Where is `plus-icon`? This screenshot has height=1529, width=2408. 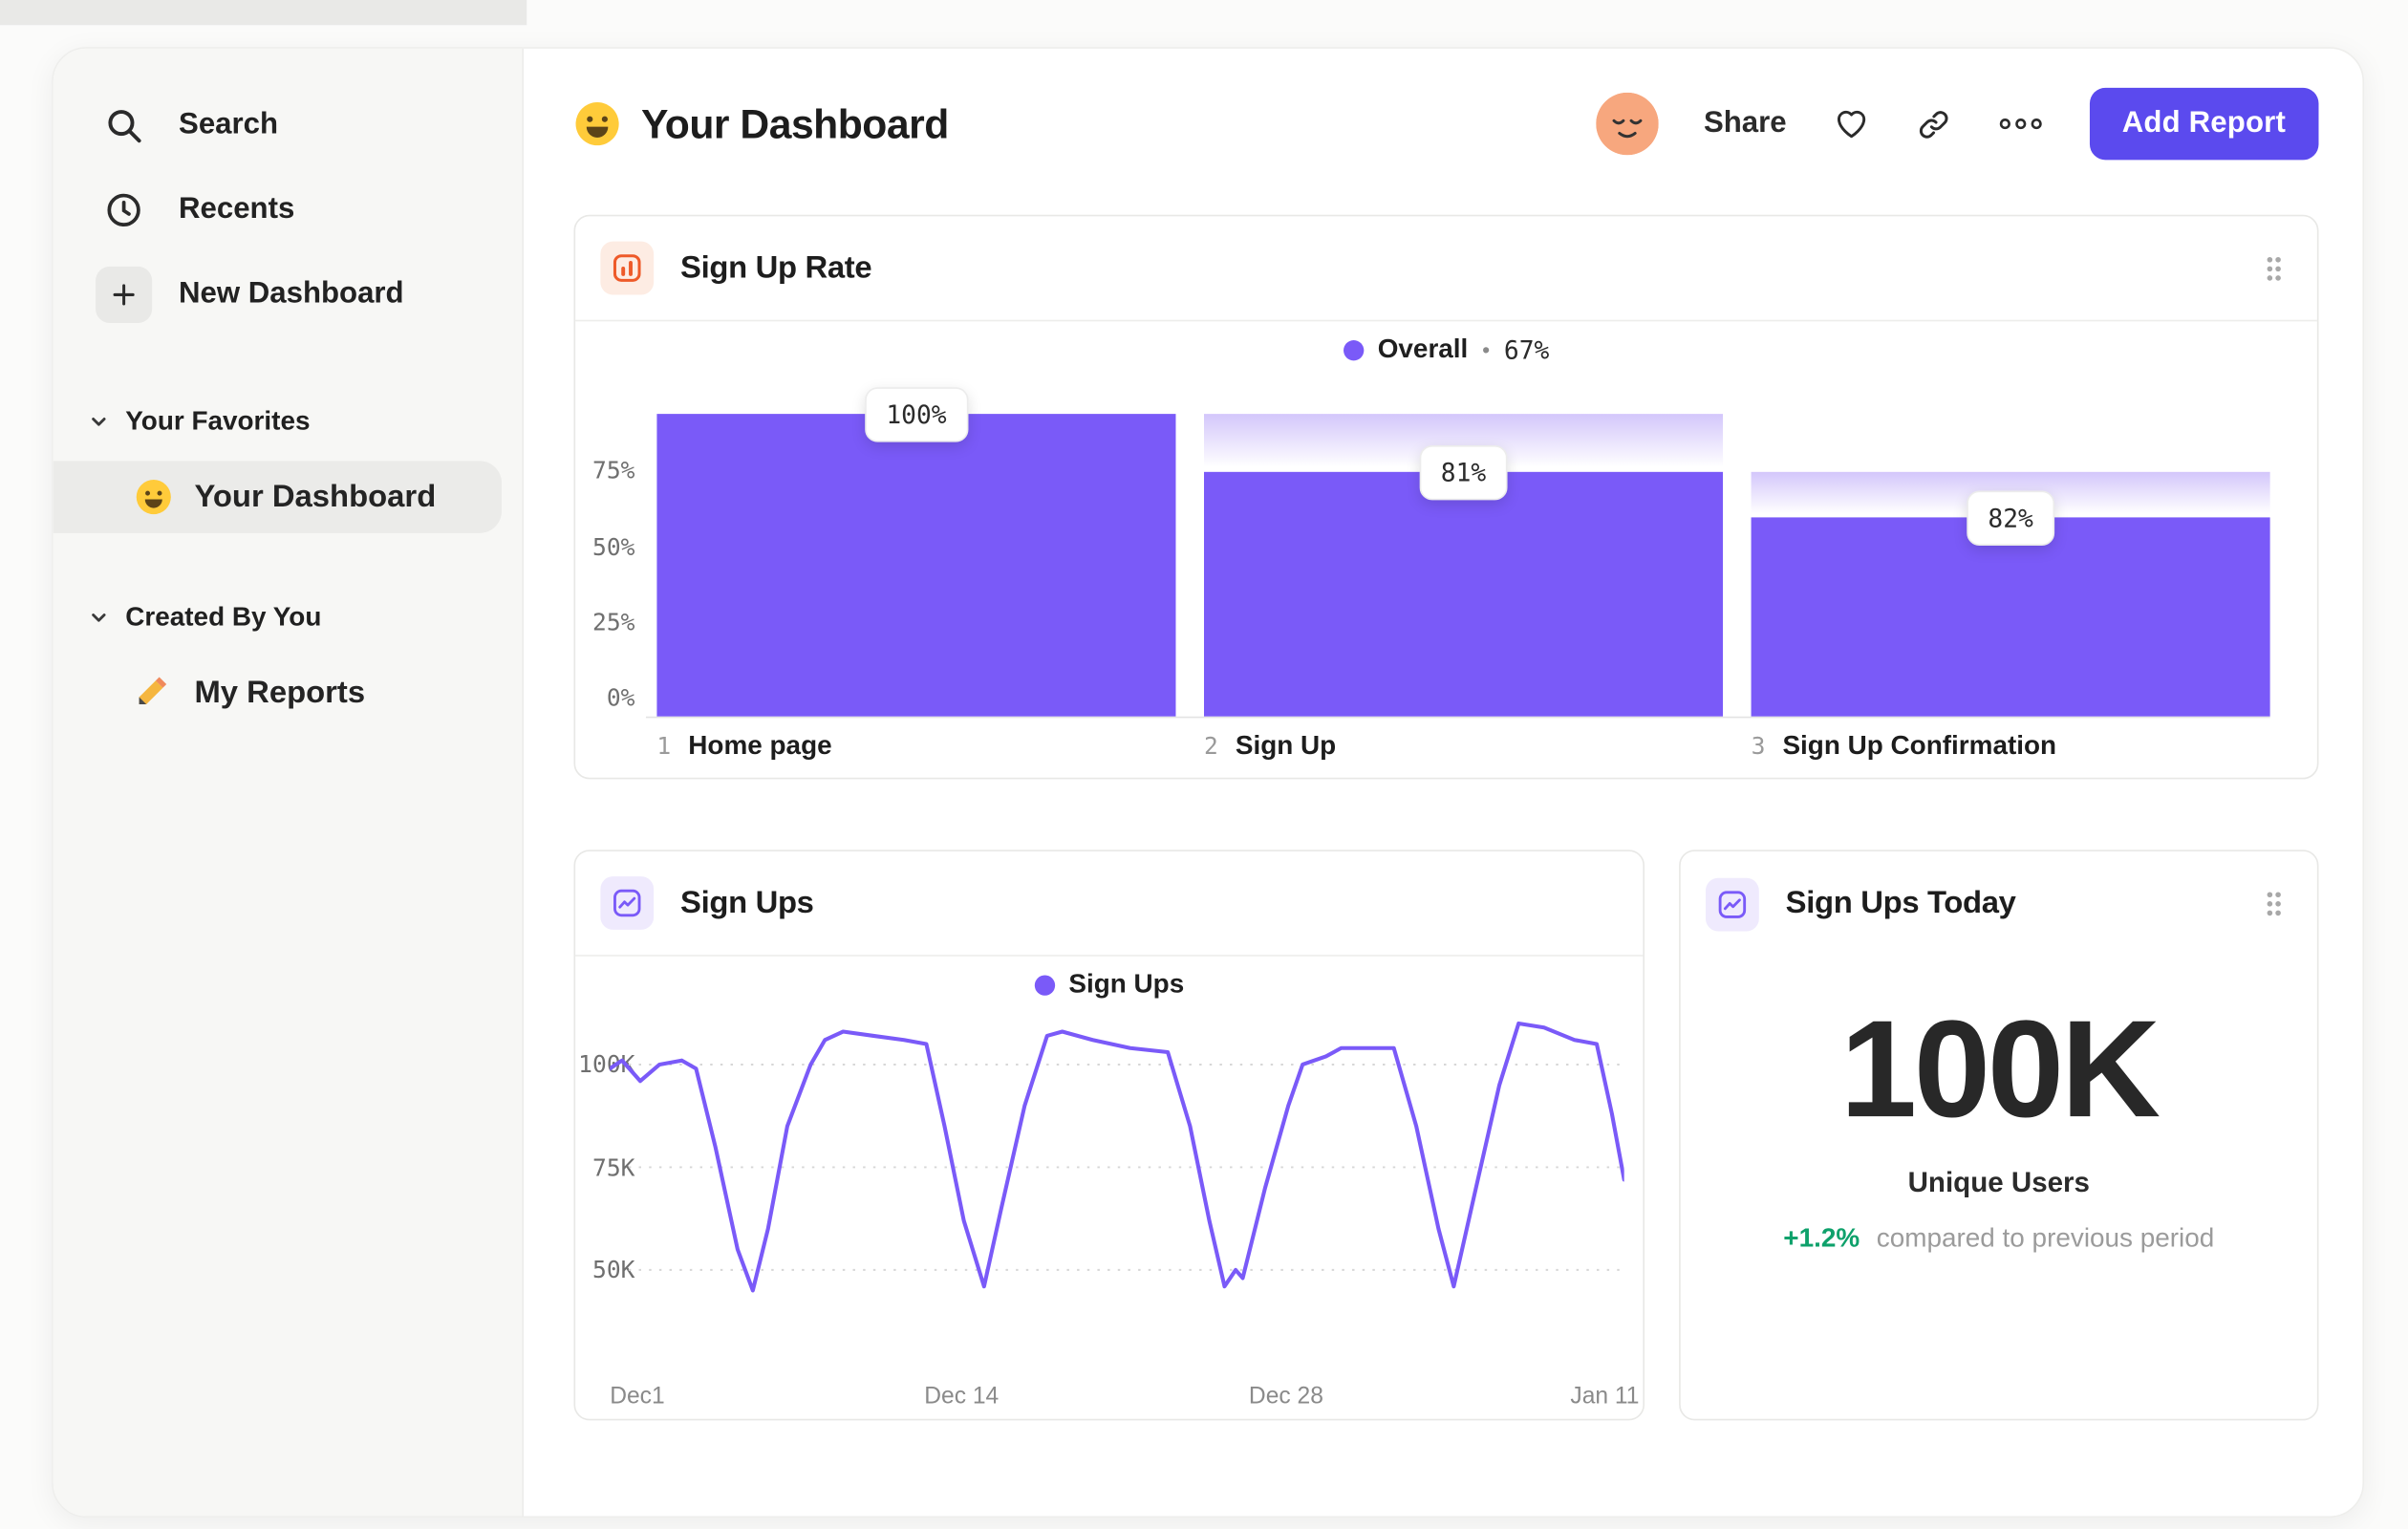
plus-icon is located at coordinates (125, 294).